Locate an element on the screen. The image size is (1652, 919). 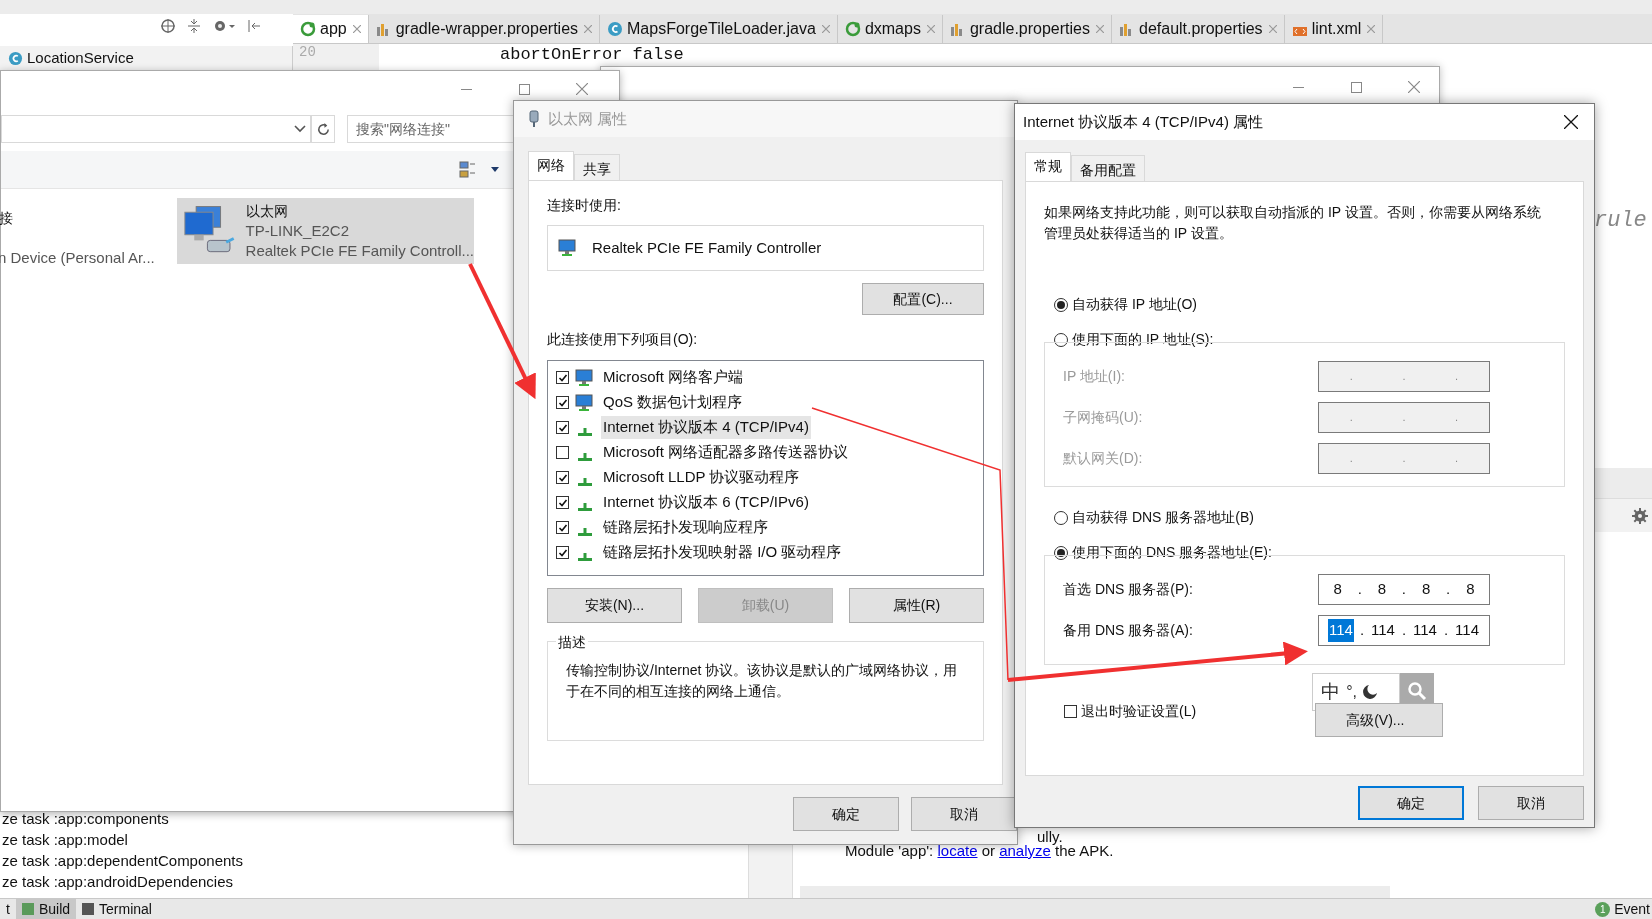
list-item: Internet 协议版本 6 (TCP/IPv6) is located at coordinates (706, 502).